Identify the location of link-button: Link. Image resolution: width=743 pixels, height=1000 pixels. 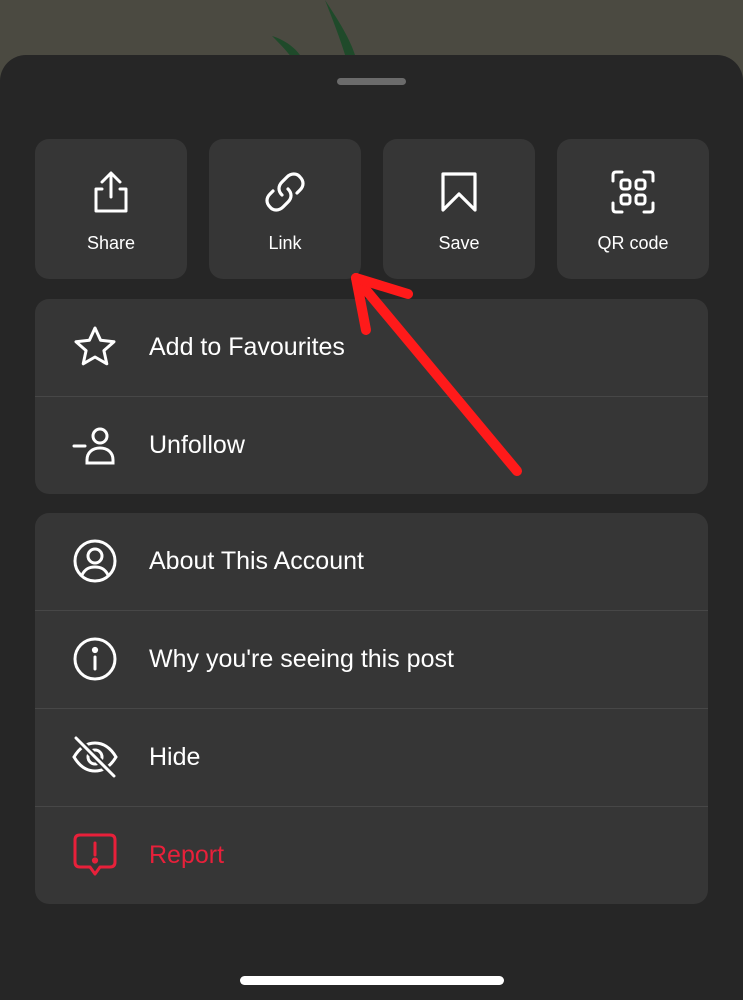
(285, 209).